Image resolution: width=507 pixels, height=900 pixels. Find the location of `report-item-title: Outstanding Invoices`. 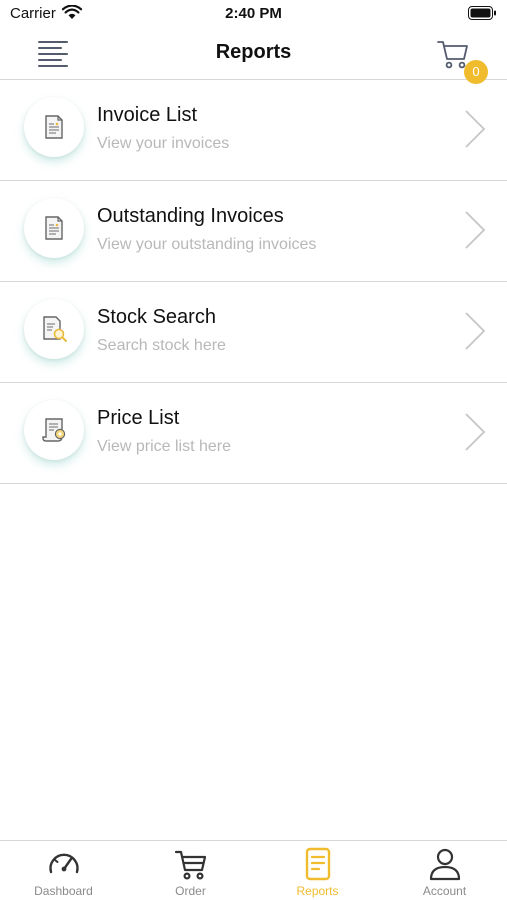

report-item-title: Outstanding Invoices is located at coordinates (190, 216).